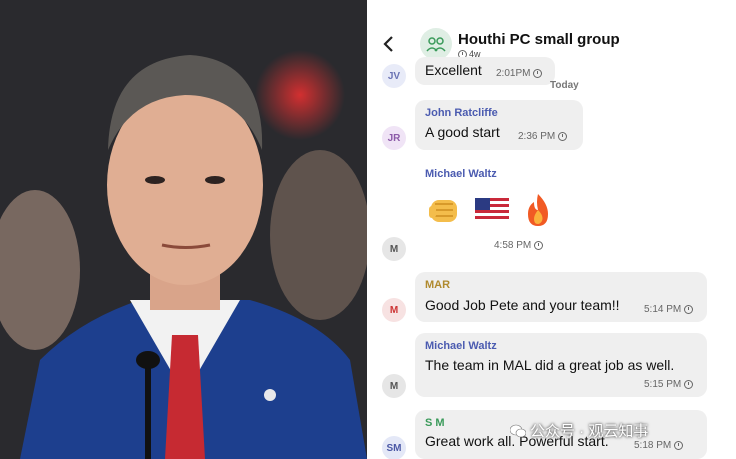 This screenshot has width=736, height=459. I want to click on message-time: 4:58 PM, so click(519, 245).